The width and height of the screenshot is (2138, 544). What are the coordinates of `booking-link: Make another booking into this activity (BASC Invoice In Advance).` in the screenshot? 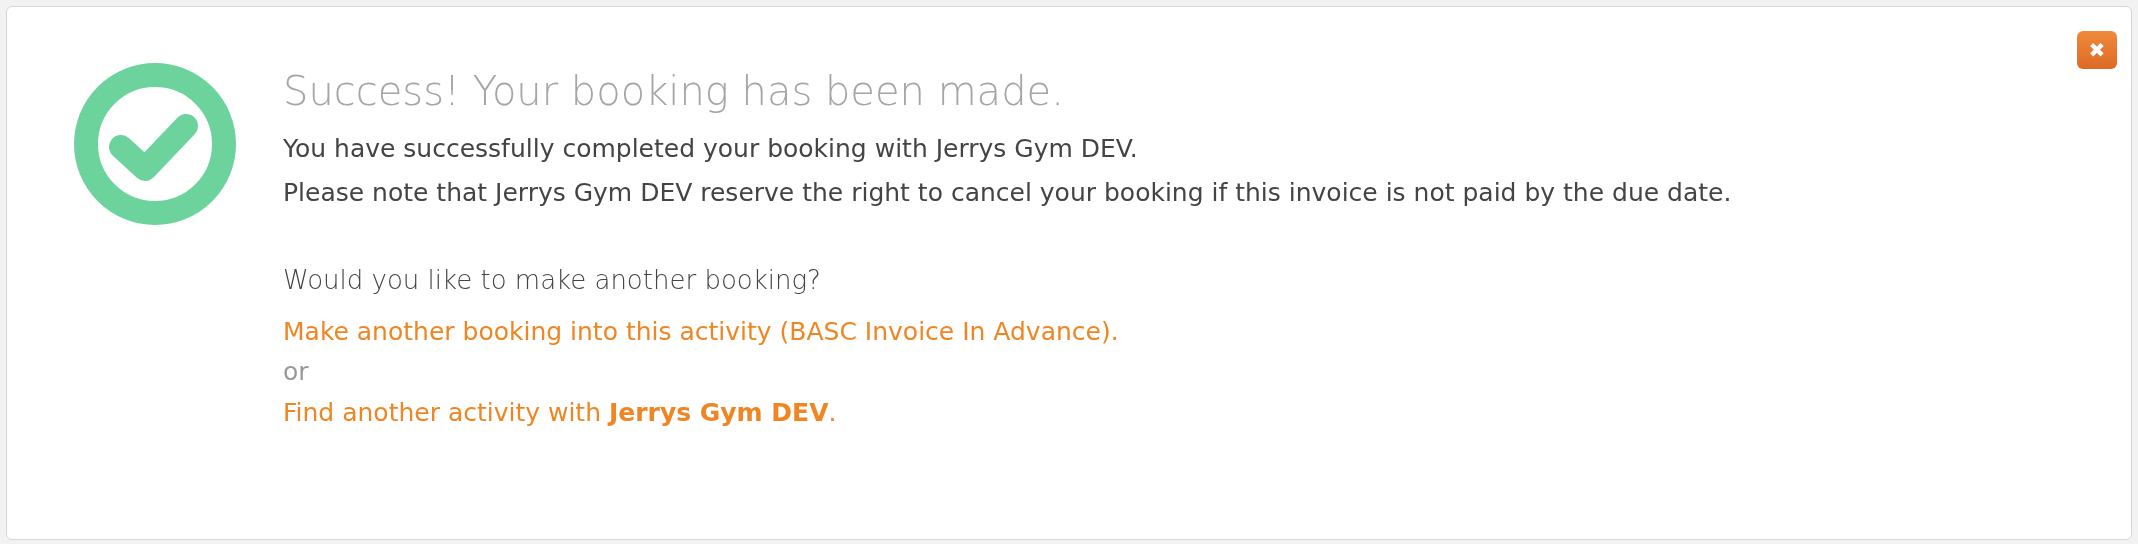 It's located at (701, 331).